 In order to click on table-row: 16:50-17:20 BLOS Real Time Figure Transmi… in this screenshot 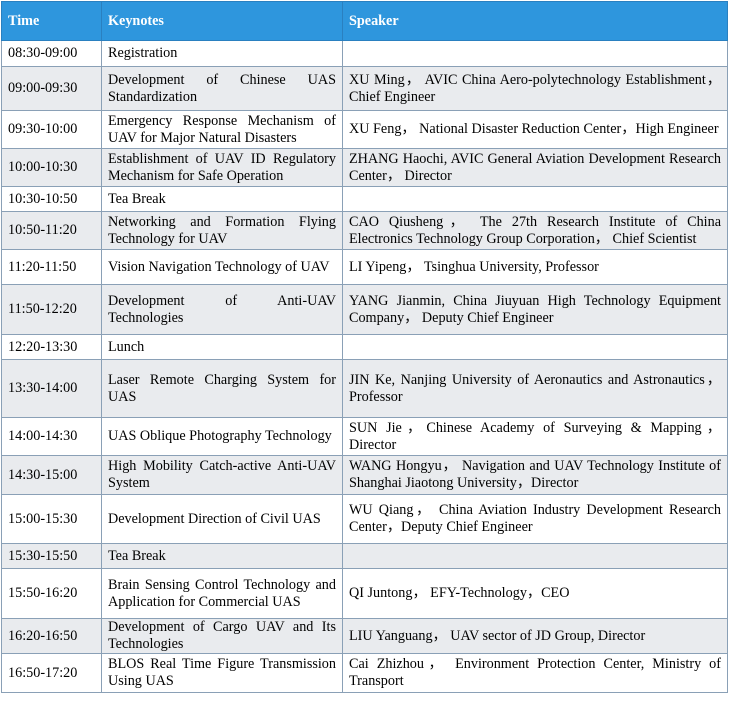, I will do `click(364, 673)`.